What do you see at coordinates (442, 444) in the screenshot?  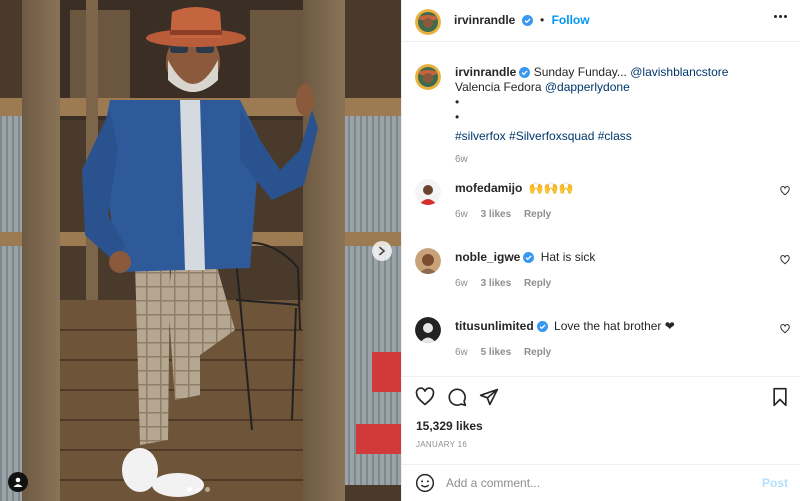 I see `post-date: JANUARY 16` at bounding box center [442, 444].